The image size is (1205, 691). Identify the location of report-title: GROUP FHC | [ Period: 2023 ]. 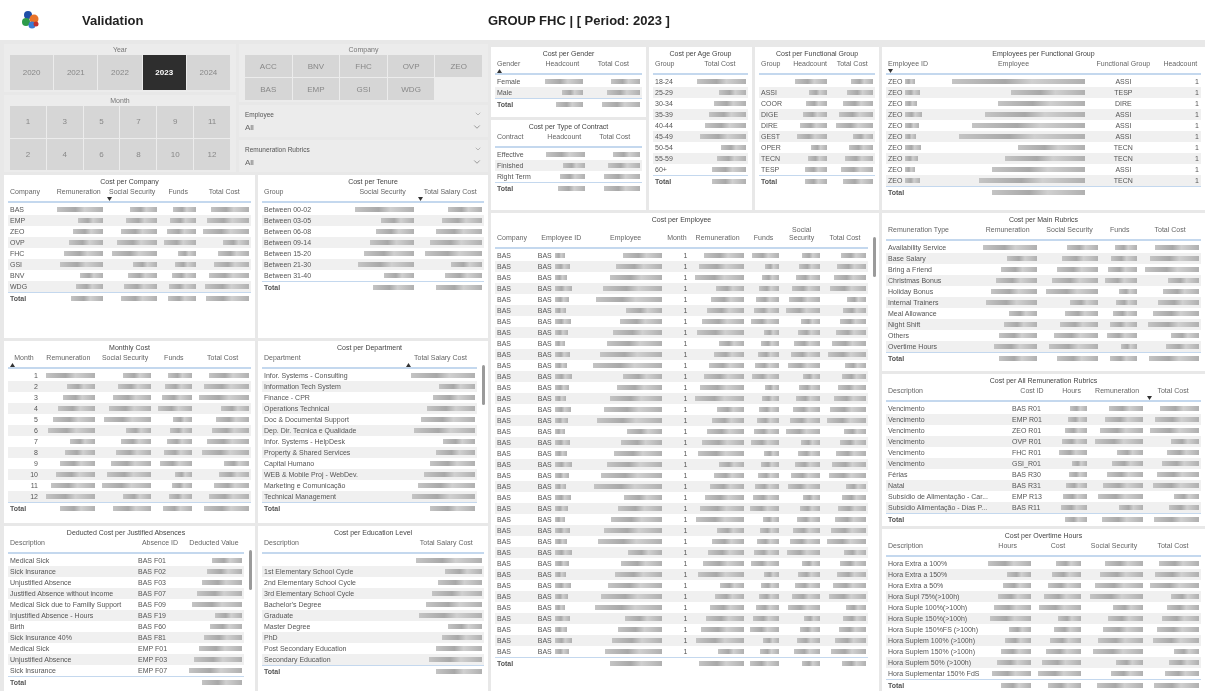
(579, 20).